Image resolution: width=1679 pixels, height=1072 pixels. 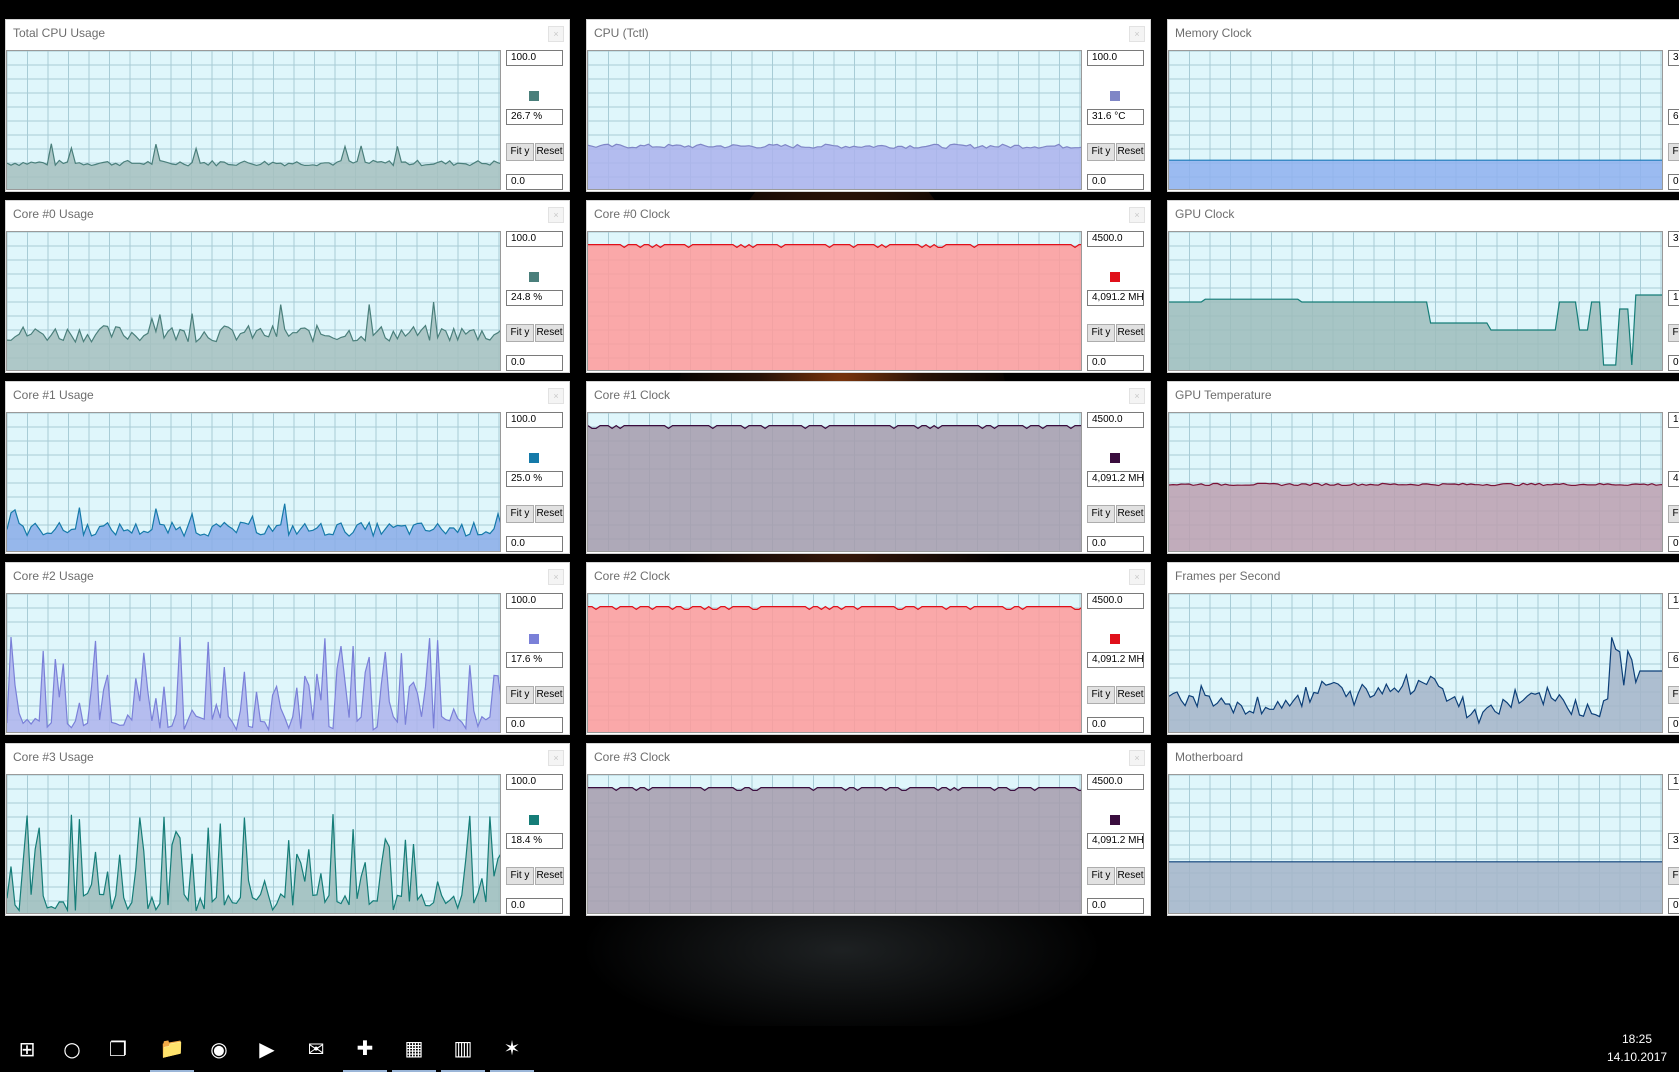 What do you see at coordinates (1673, 841) in the screenshot?
I see `current-value-field: 38.0 °C` at bounding box center [1673, 841].